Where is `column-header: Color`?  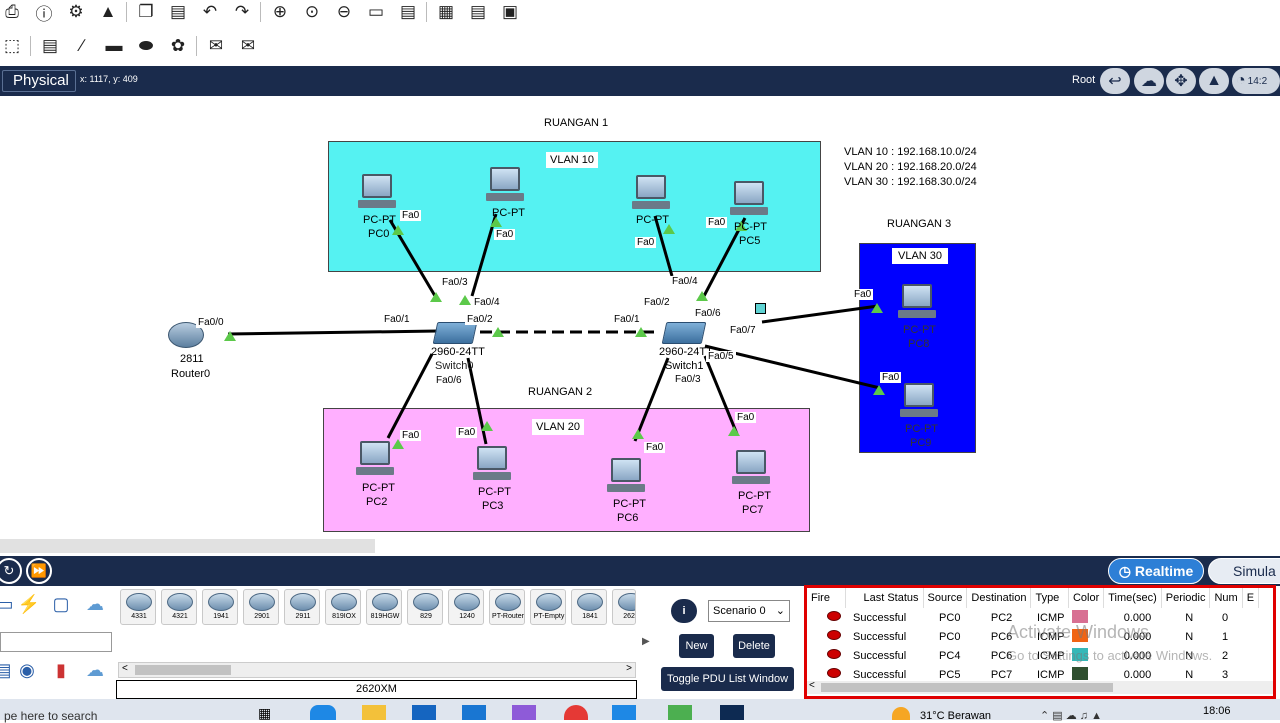
column-header: Color is located at coordinates (1086, 598).